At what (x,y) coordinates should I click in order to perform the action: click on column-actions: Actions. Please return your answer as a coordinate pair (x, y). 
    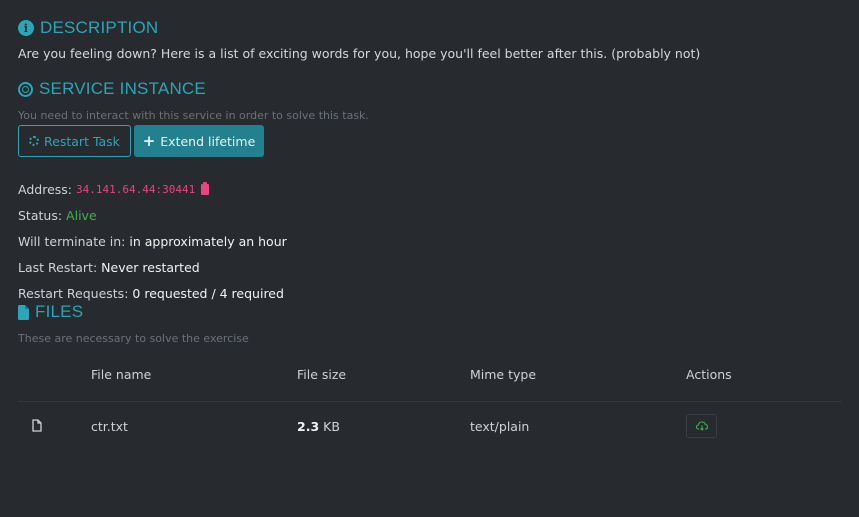
    Looking at the image, I should click on (709, 374).